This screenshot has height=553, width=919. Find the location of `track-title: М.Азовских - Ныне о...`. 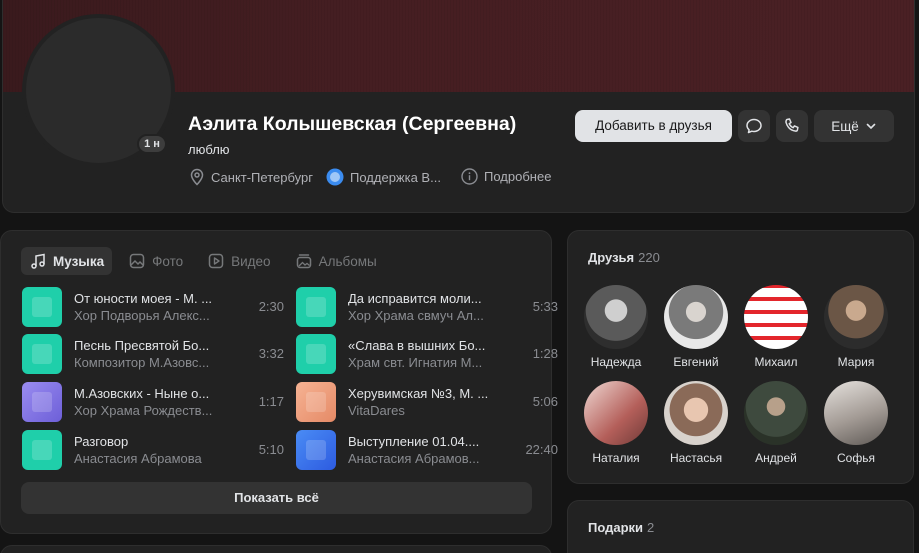

track-title: М.Азовских - Ныне о... is located at coordinates (142, 393).